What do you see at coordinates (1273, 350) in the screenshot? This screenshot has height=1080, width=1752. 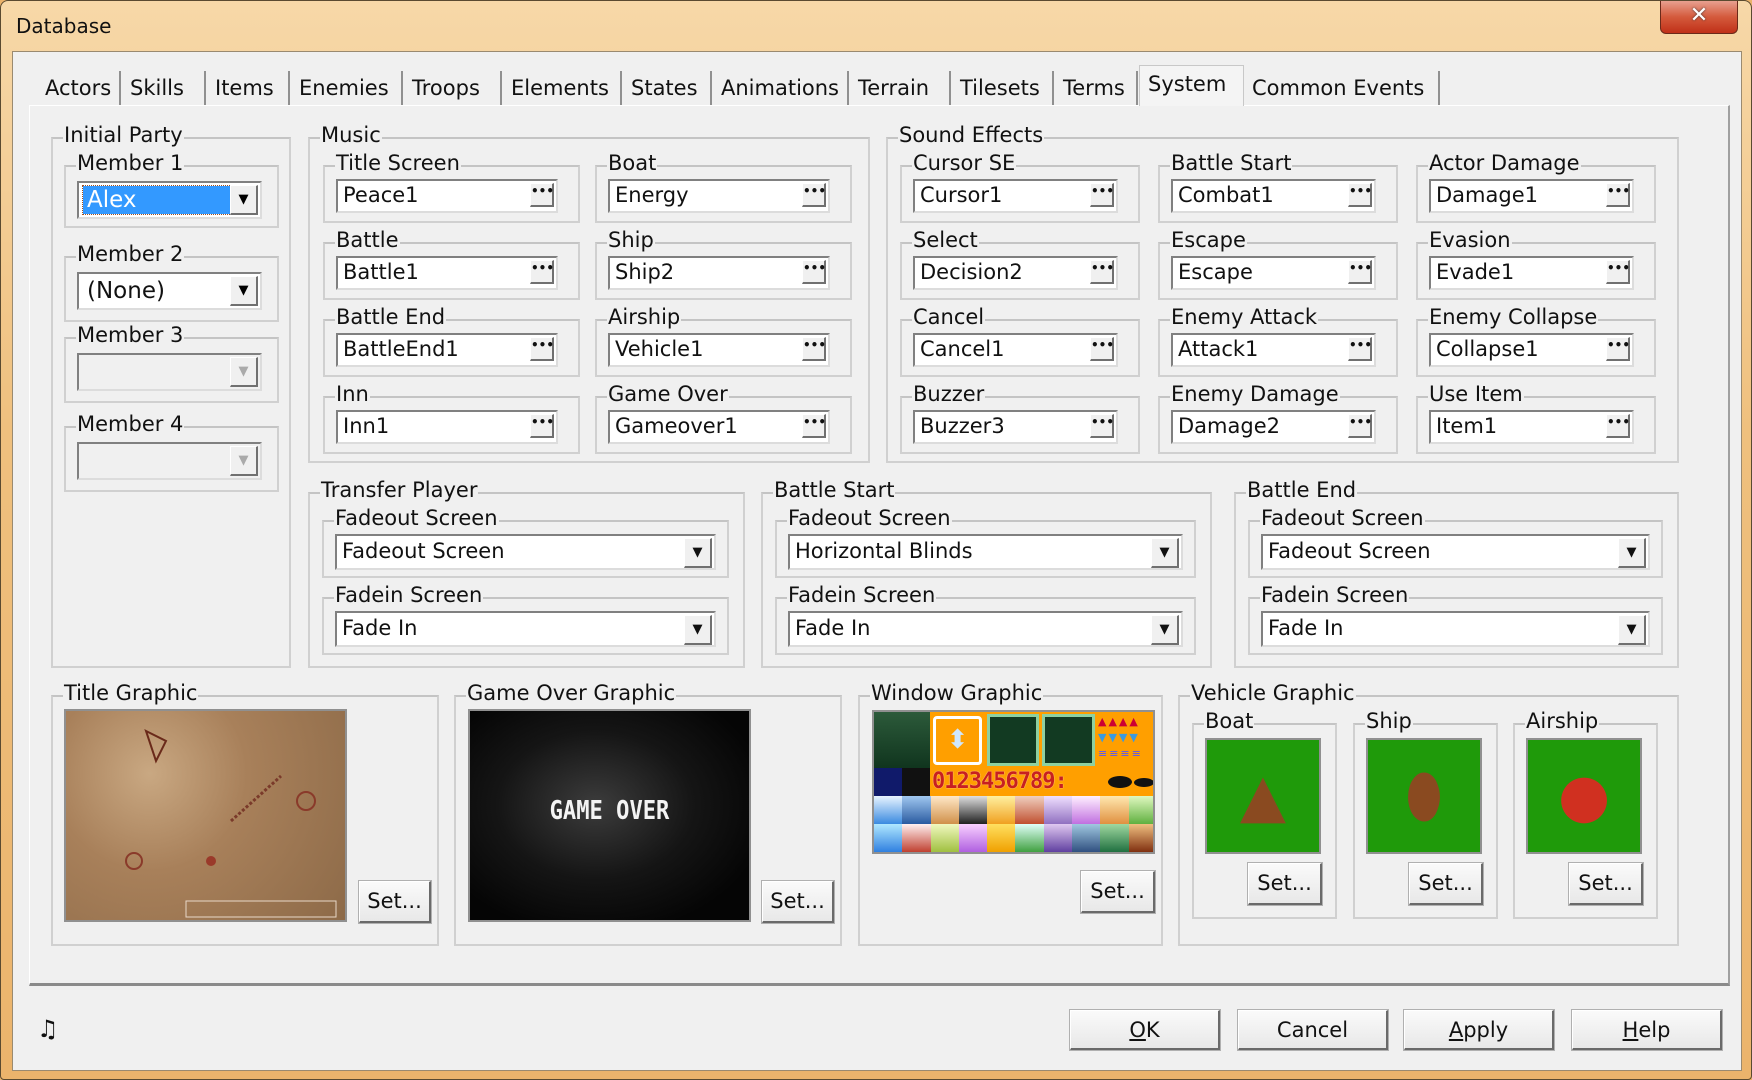 I see `se-enemy-attack-input: Attack1 •••` at bounding box center [1273, 350].